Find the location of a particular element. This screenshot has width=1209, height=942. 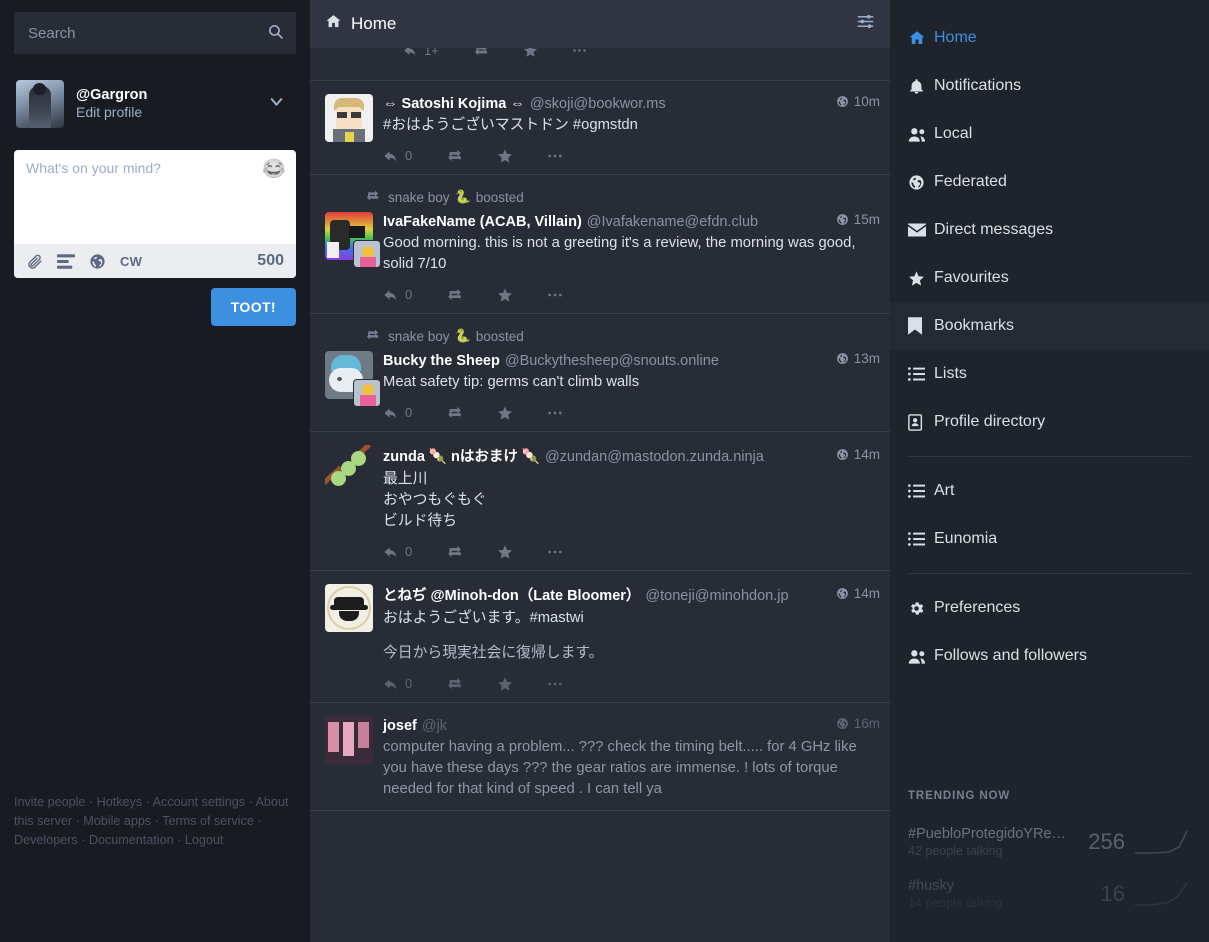

footer-link-hotkeys: Hotkeys is located at coordinates (120, 802).